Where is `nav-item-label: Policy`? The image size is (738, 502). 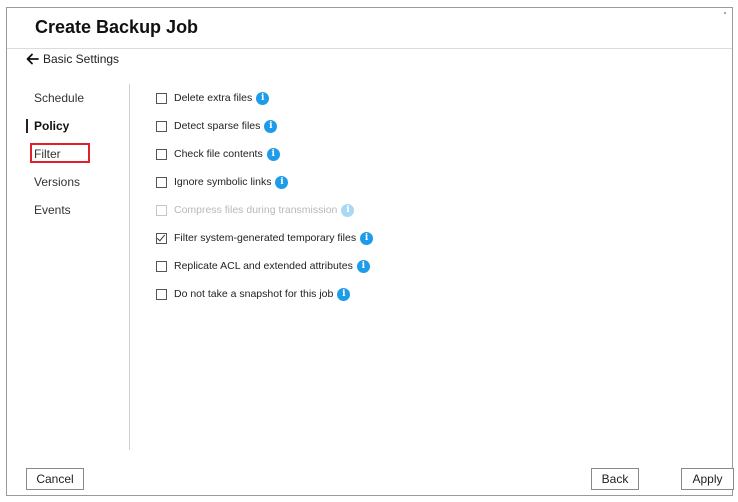 nav-item-label: Policy is located at coordinates (52, 126).